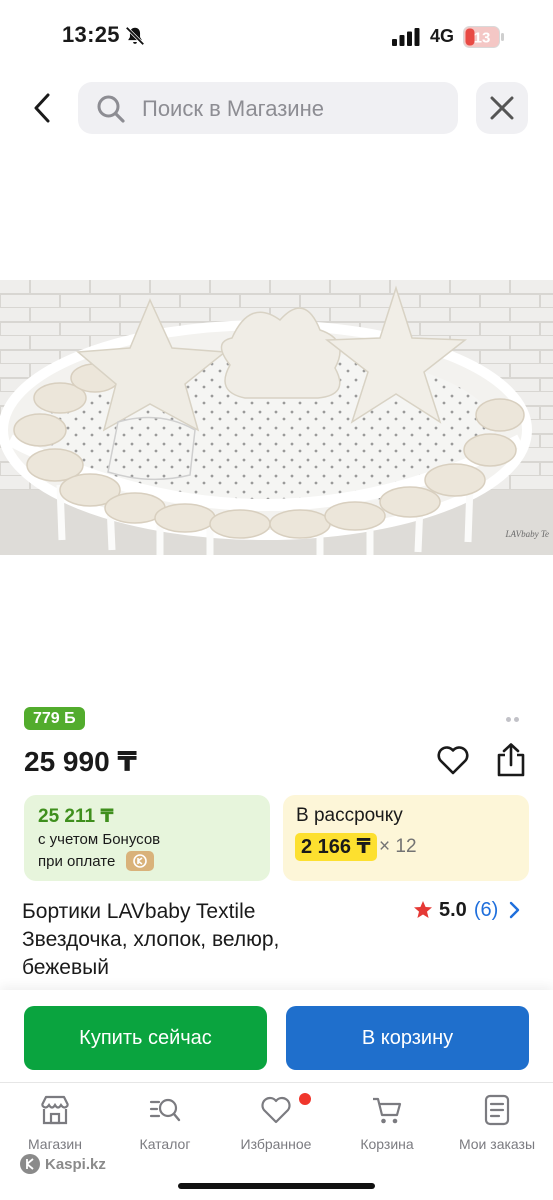 The height and width of the screenshot is (1200, 553). I want to click on tab-label: Избранное, so click(276, 1144).